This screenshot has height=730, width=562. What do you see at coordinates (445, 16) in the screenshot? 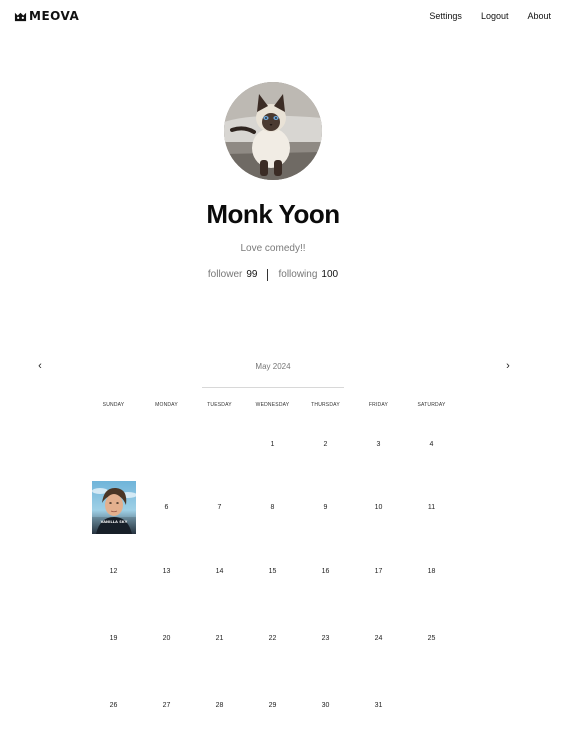
I see `nav-settings-link: Settings` at bounding box center [445, 16].